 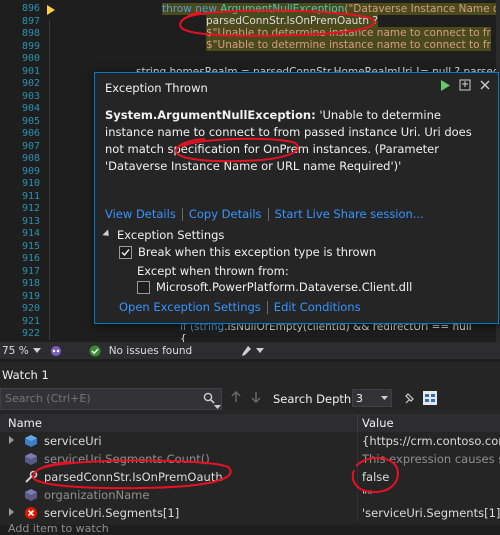 I want to click on name-column-header: Name, so click(x=25, y=423).